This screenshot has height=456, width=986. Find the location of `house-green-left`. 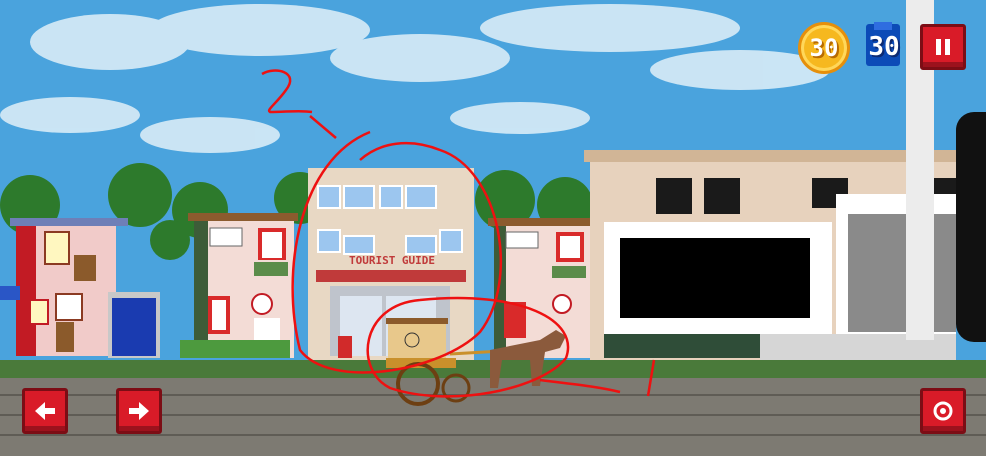

house-green-left is located at coordinates (239, 285).